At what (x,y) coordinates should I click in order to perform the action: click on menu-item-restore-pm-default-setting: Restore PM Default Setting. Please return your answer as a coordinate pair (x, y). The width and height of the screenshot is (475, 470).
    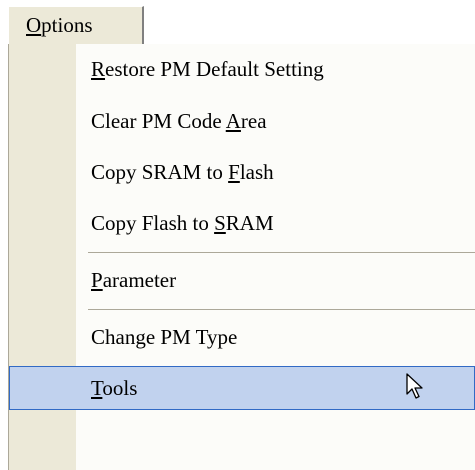
    Looking at the image, I should click on (242, 69).